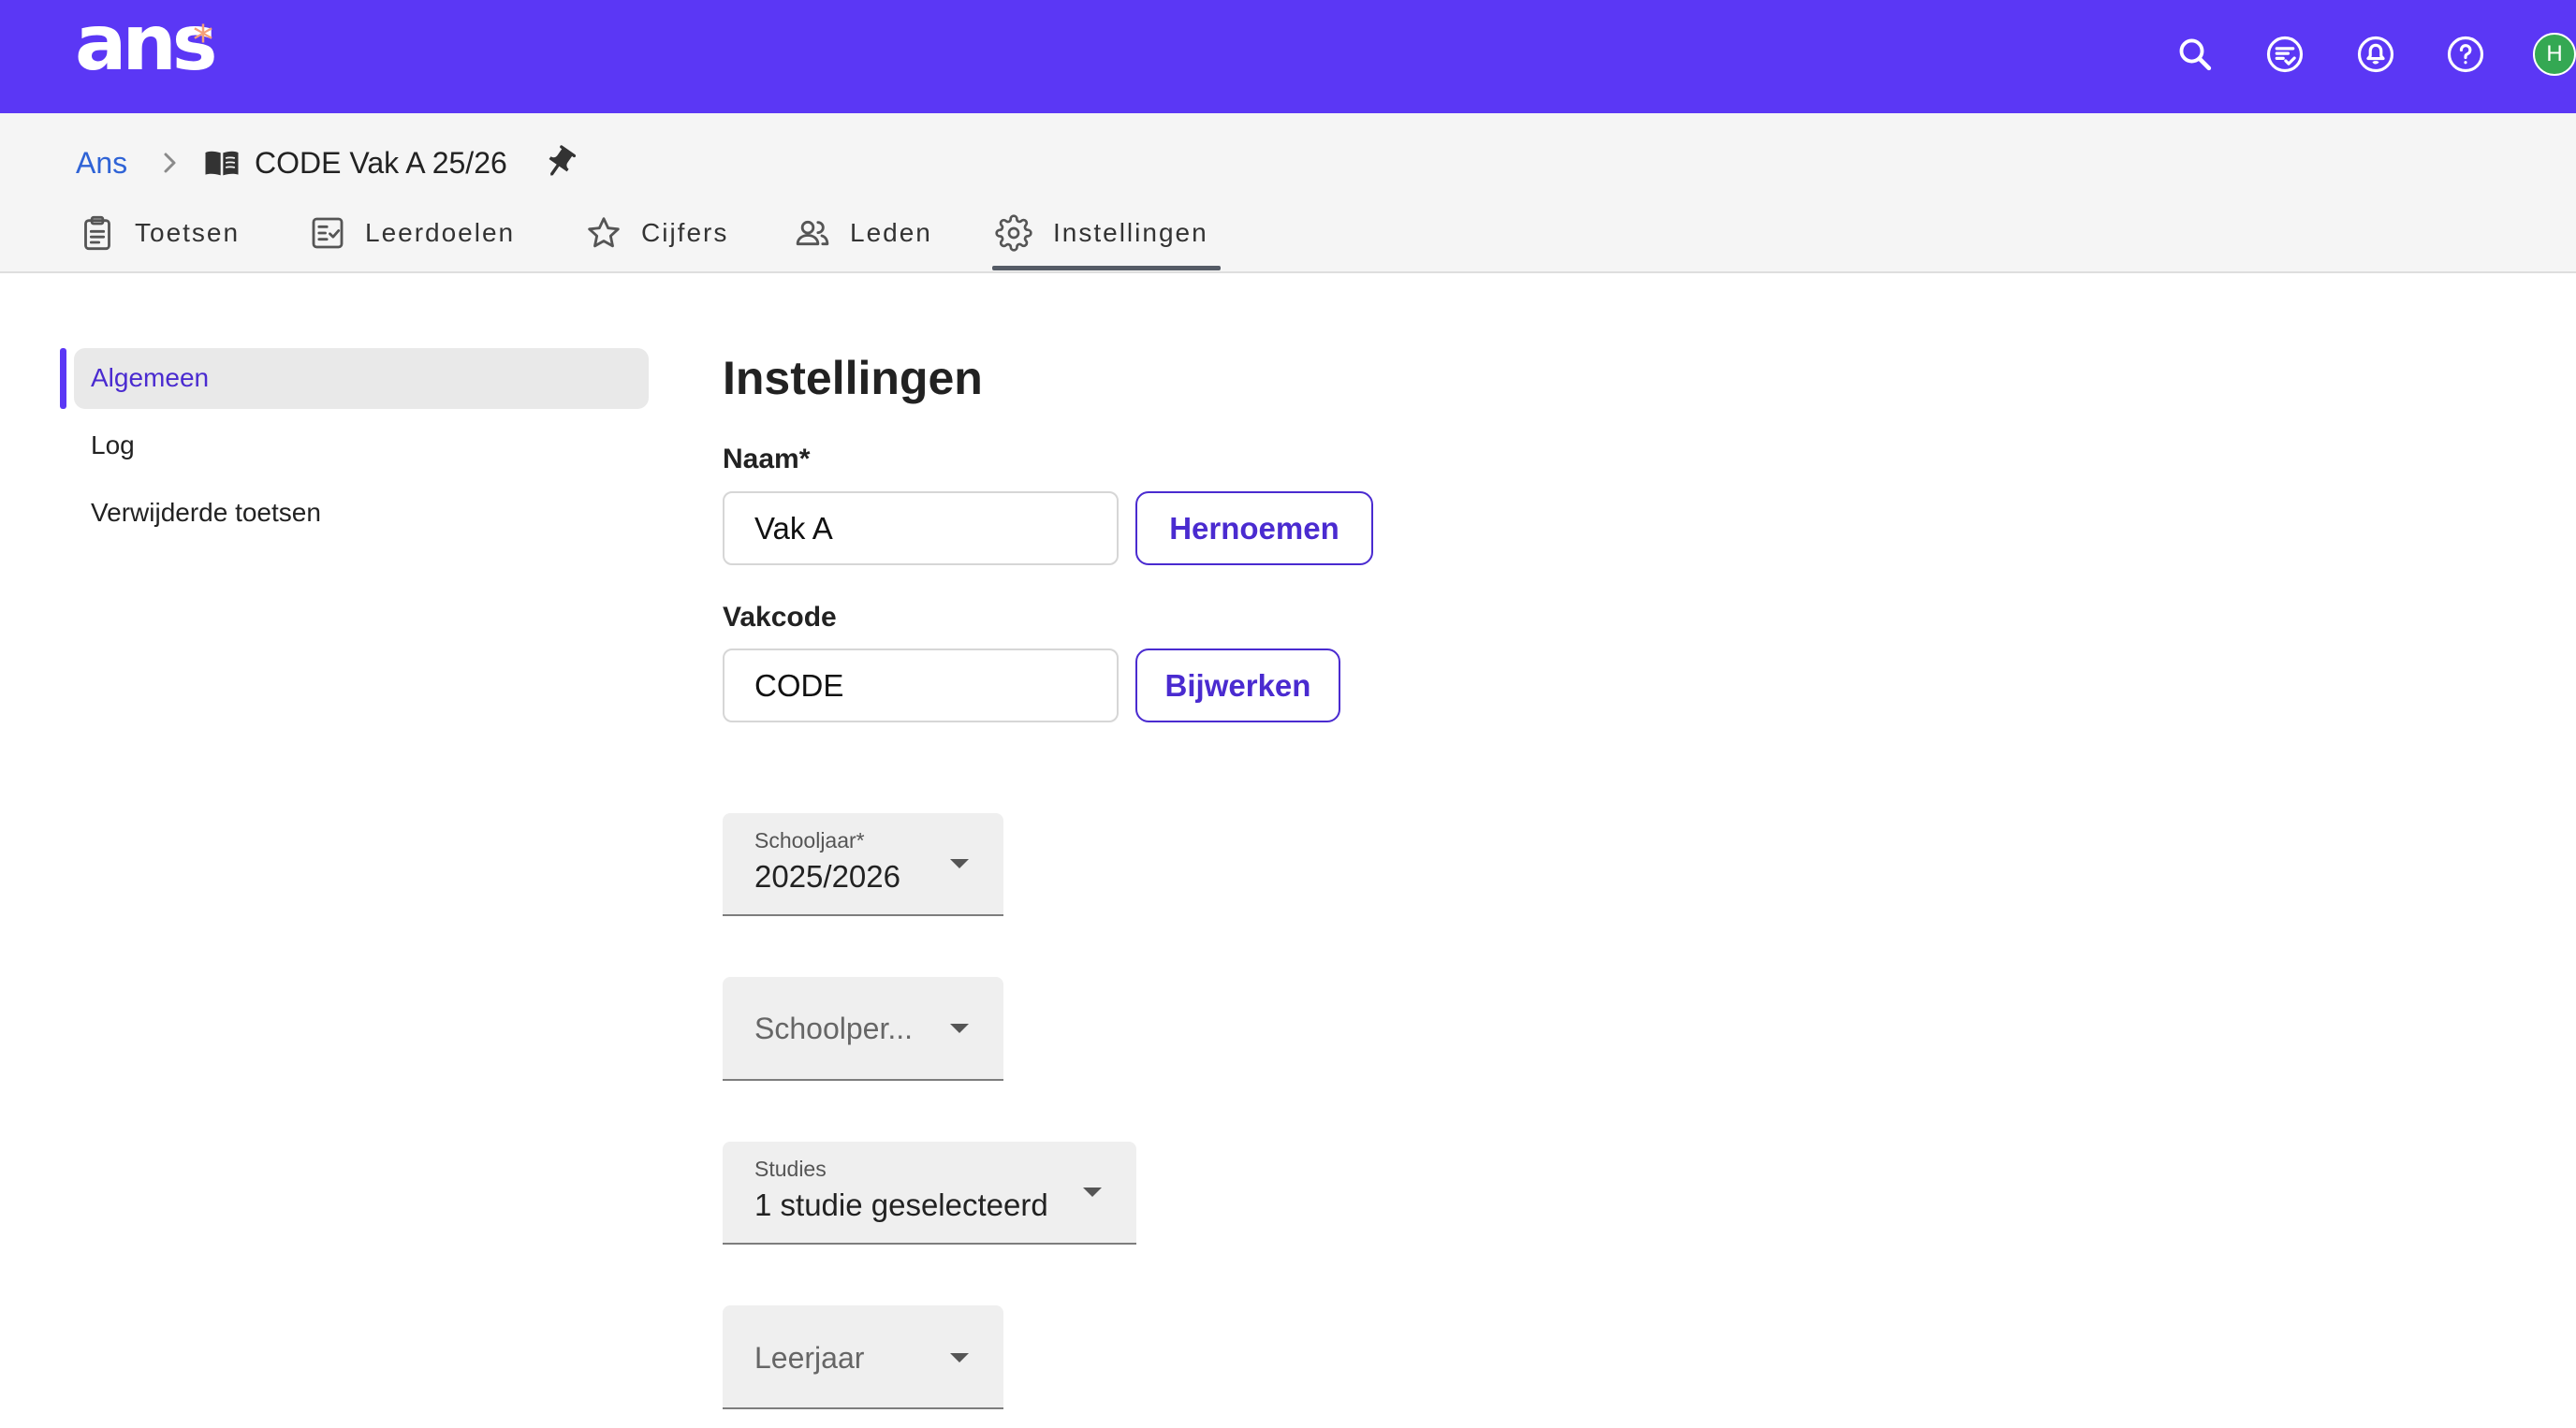  I want to click on sidebar-item-verwijderde-toetsen: Verwijderde toetsen, so click(206, 513).